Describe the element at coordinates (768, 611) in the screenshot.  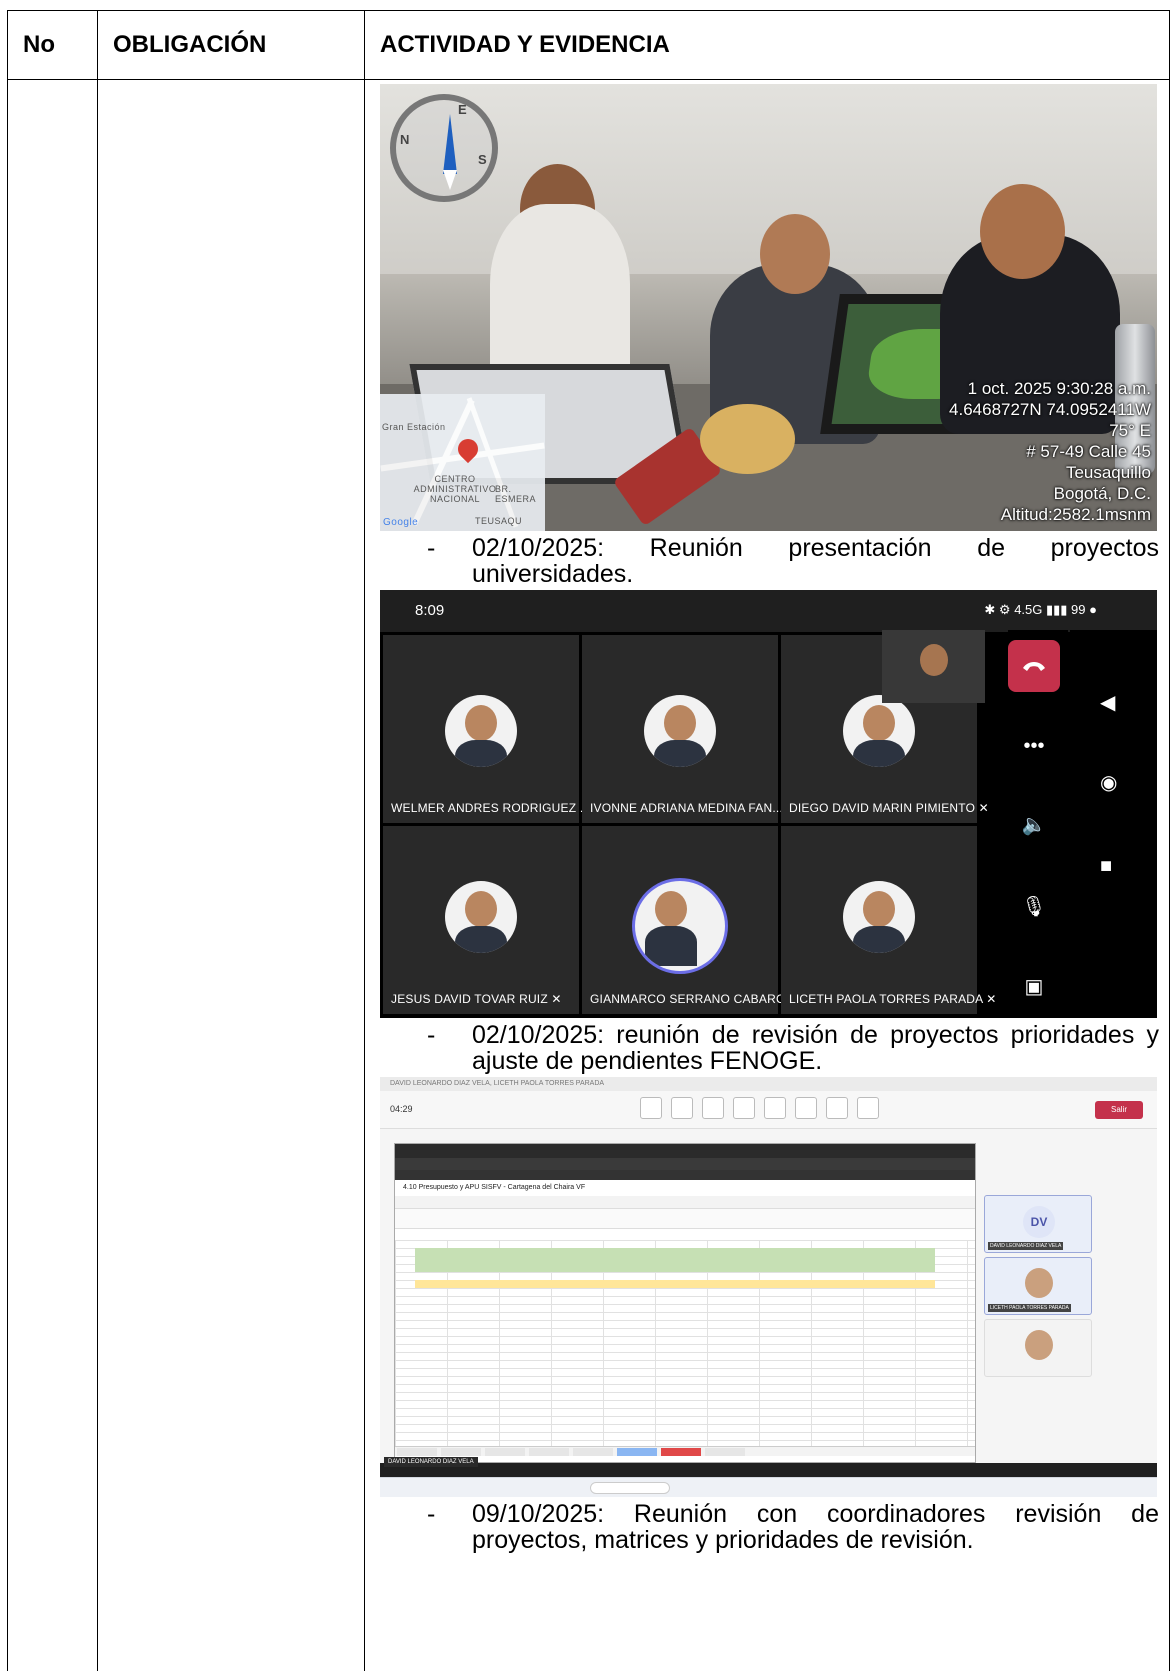
I see `phone-status-bar: 8:09 ✱ ⚙ 4.5G ▮▮▮ 99 ●` at that location.